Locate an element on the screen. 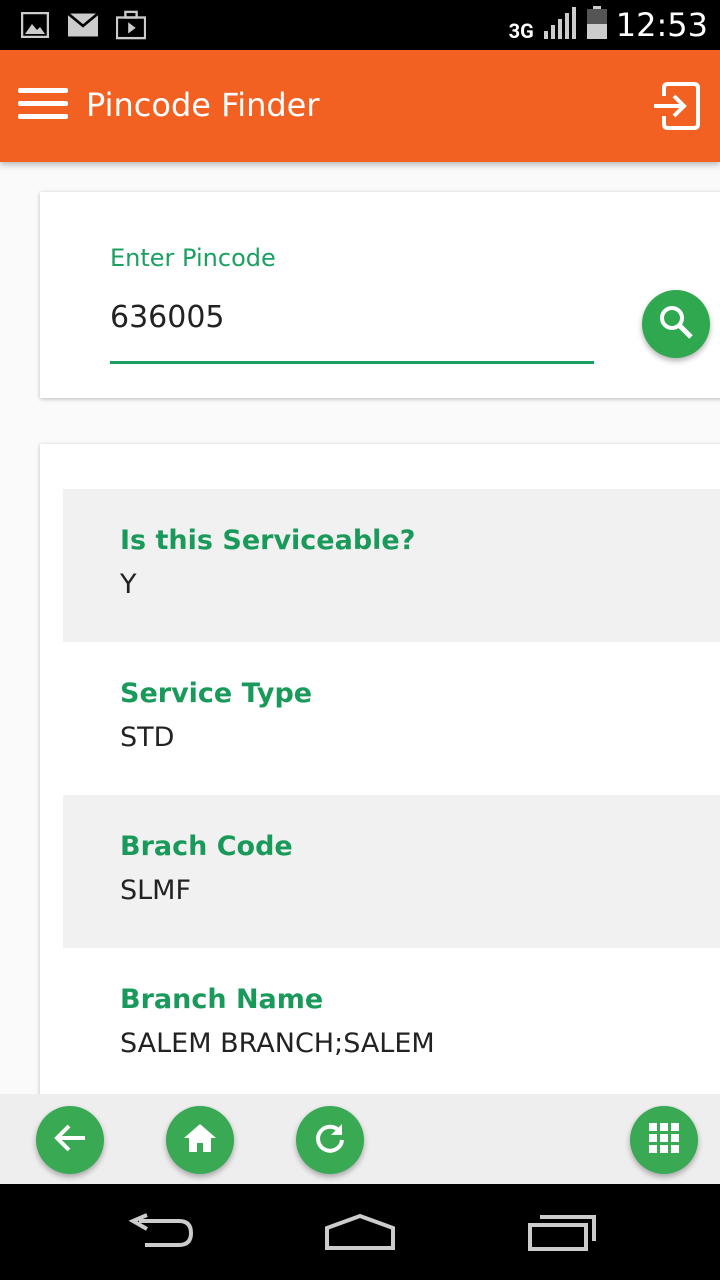 Image resolution: width=720 pixels, height=1280 pixels. search-icon is located at coordinates (676, 324).